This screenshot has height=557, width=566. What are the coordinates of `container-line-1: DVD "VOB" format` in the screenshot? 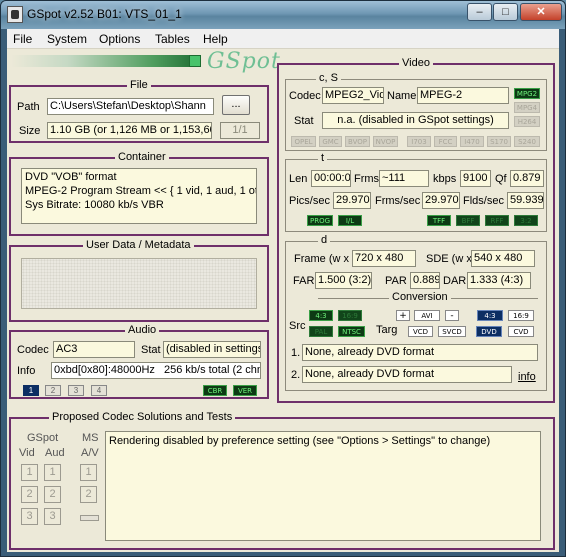 It's located at (71, 177).